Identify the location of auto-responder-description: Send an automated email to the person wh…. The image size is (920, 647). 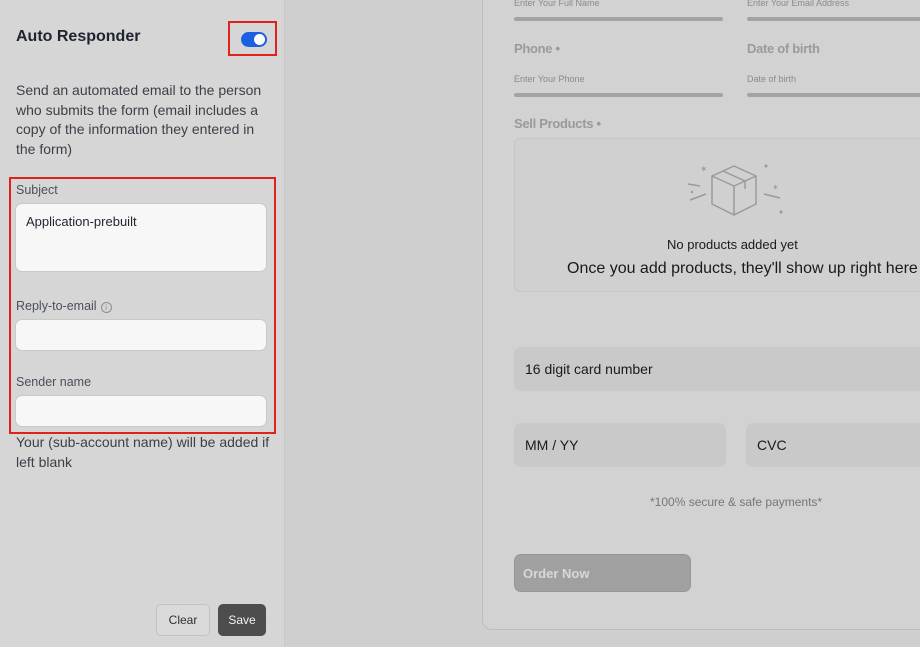
(139, 119).